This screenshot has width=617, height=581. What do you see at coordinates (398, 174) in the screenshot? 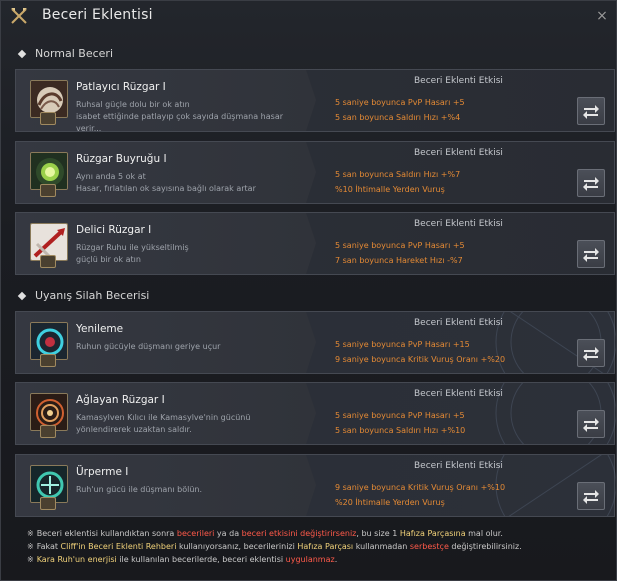
I see `effect-line: 5 san boyunca Saldırı Hızı +%7` at bounding box center [398, 174].